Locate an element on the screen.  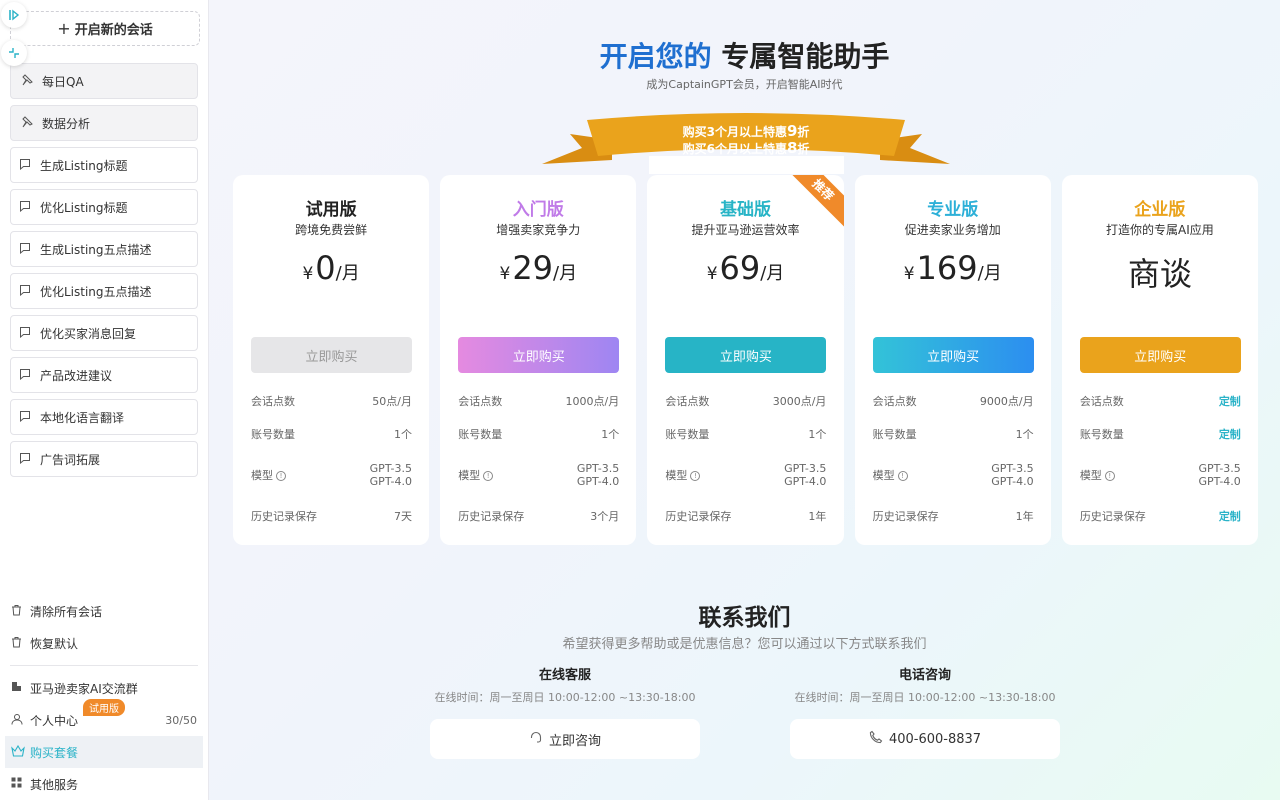
profile-link: 个人中心 试用版 30/50 is located at coordinates (107, 717).